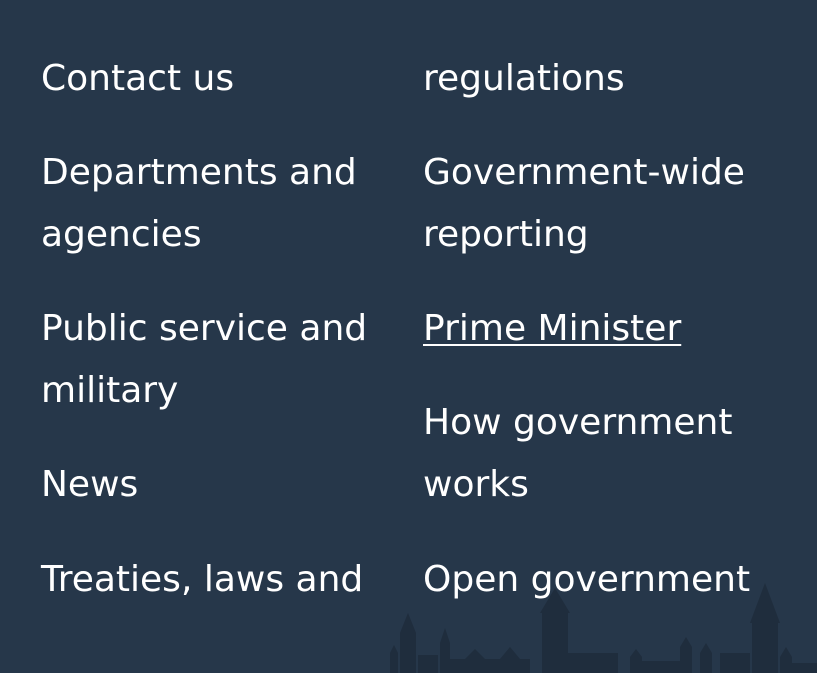  Describe the element at coordinates (109, 391) in the screenshot. I see `public-service-and-military-link-line2: military` at that location.